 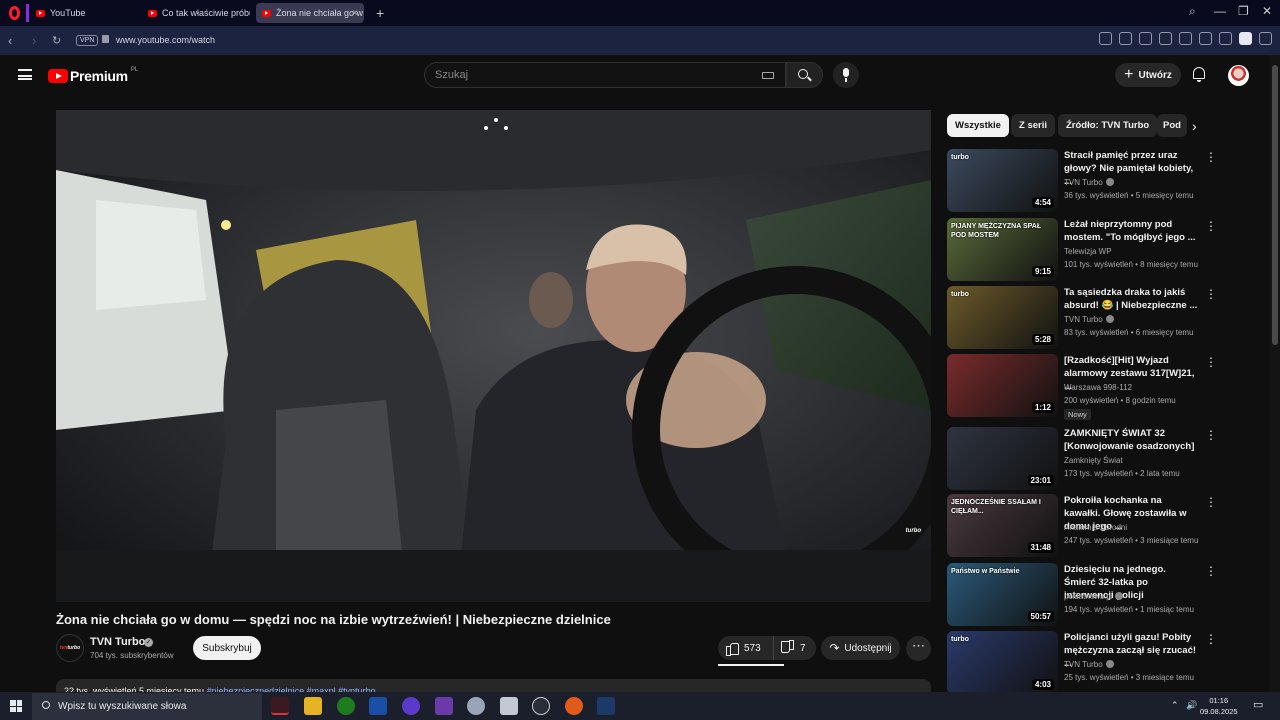 What do you see at coordinates (790, 648) in the screenshot?
I see `dislike-button: 7` at bounding box center [790, 648].